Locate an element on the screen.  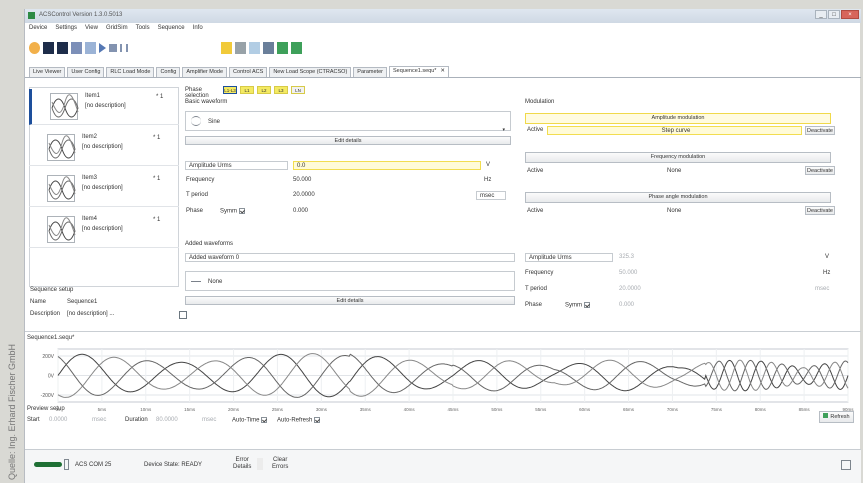
menu-item-device: Device is located at coordinates (38, 30).